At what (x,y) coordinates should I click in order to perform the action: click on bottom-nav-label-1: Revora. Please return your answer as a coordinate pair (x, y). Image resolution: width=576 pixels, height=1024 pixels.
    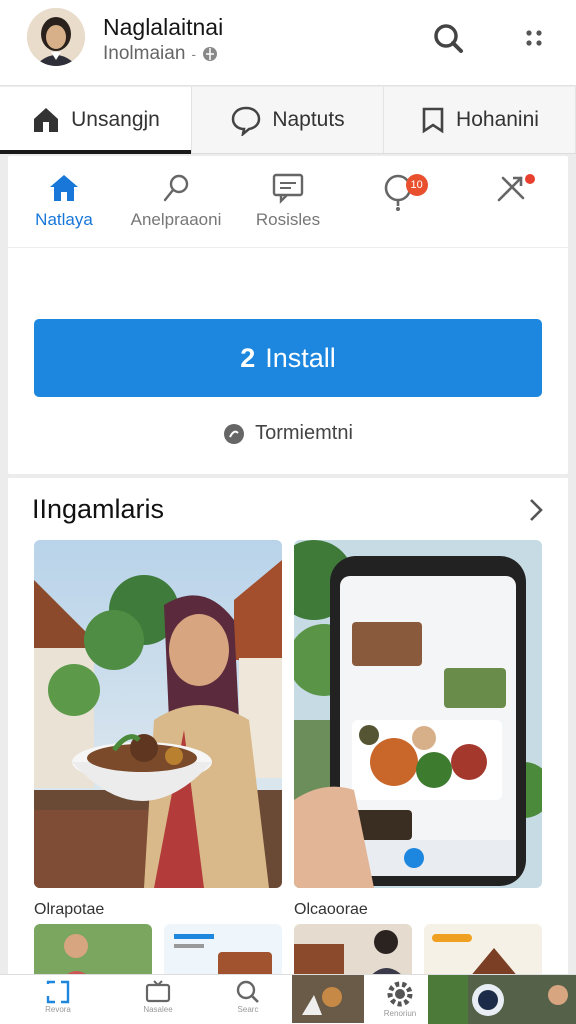
    Looking at the image, I should click on (58, 1009).